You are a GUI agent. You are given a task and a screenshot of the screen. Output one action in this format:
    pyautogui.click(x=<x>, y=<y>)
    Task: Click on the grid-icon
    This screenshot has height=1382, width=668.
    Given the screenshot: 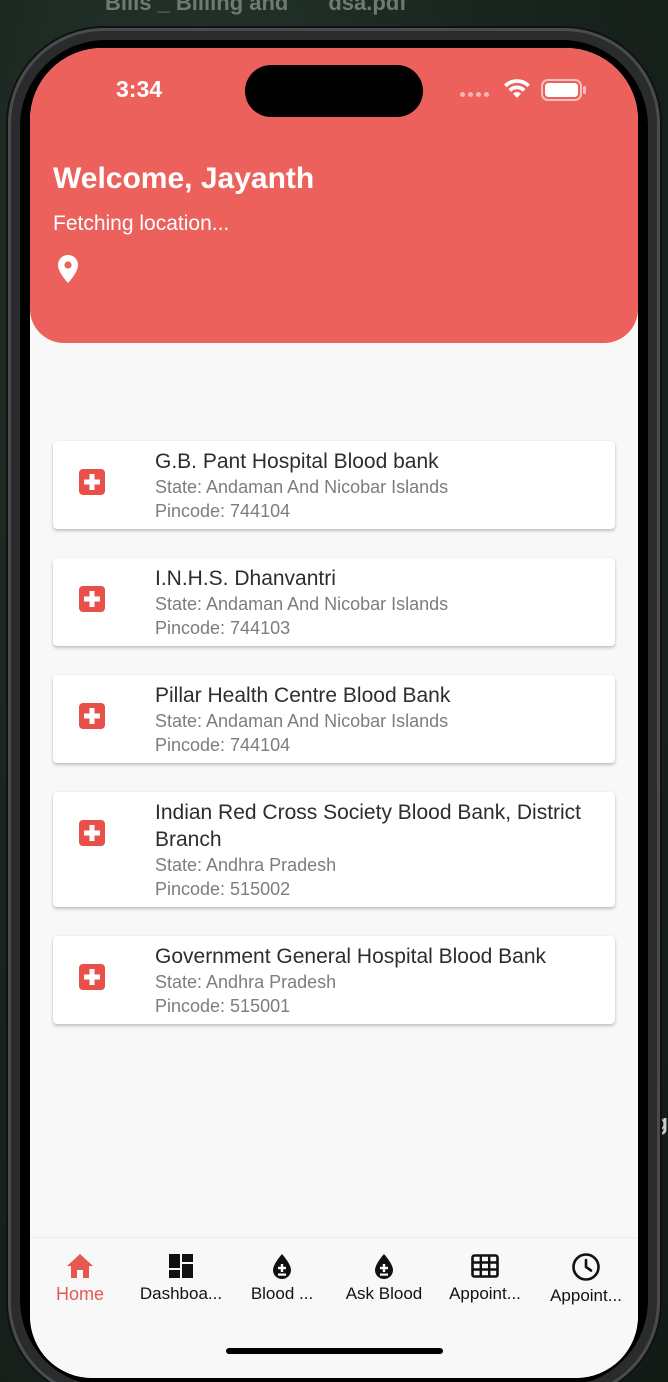 What is the action you would take?
    pyautogui.click(x=485, y=1266)
    